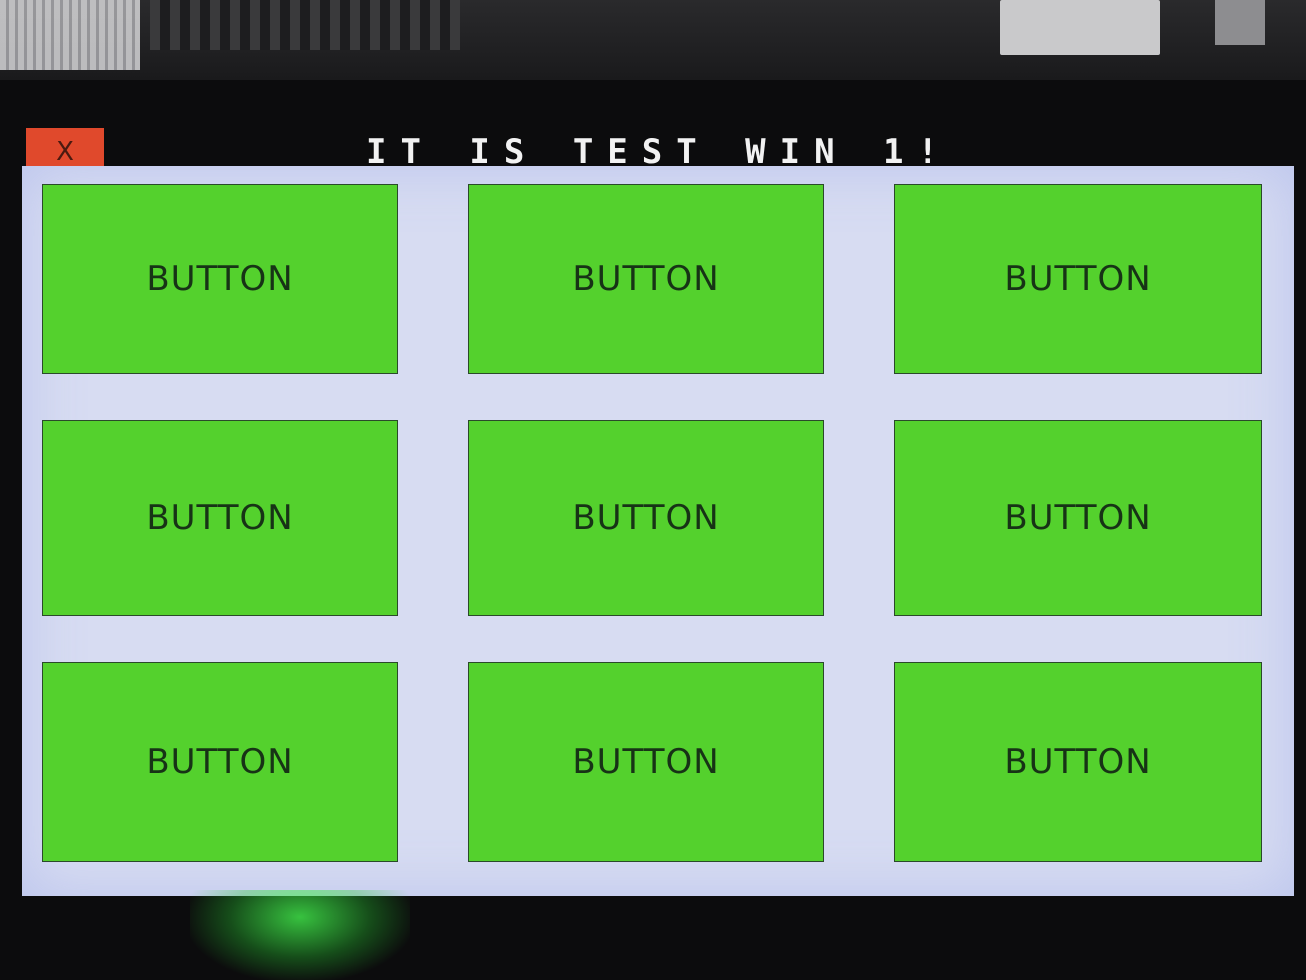 The height and width of the screenshot is (980, 1306). I want to click on button-1-label: BUTTON, so click(220, 279).